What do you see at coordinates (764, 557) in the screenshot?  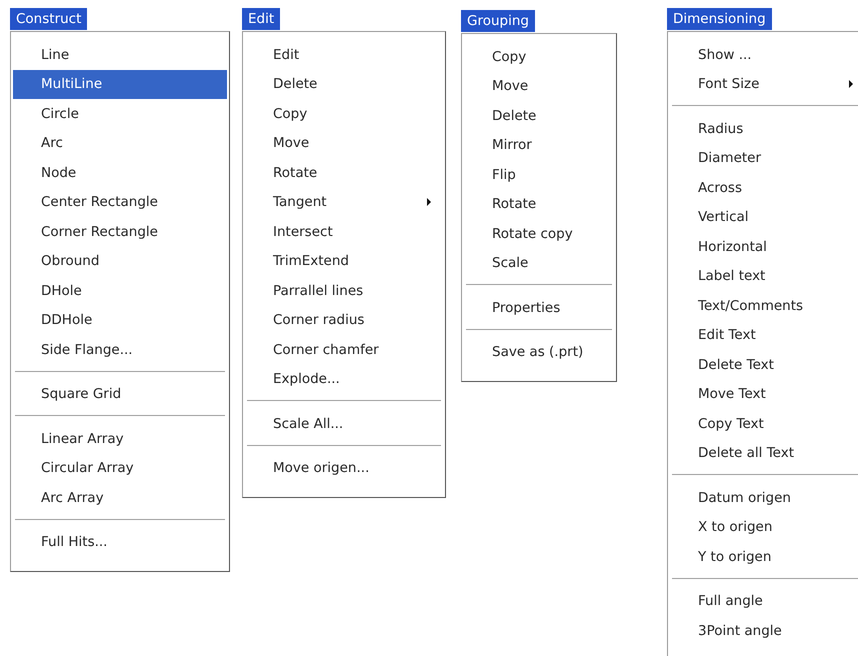 I see `menu-item: Y to origen` at bounding box center [764, 557].